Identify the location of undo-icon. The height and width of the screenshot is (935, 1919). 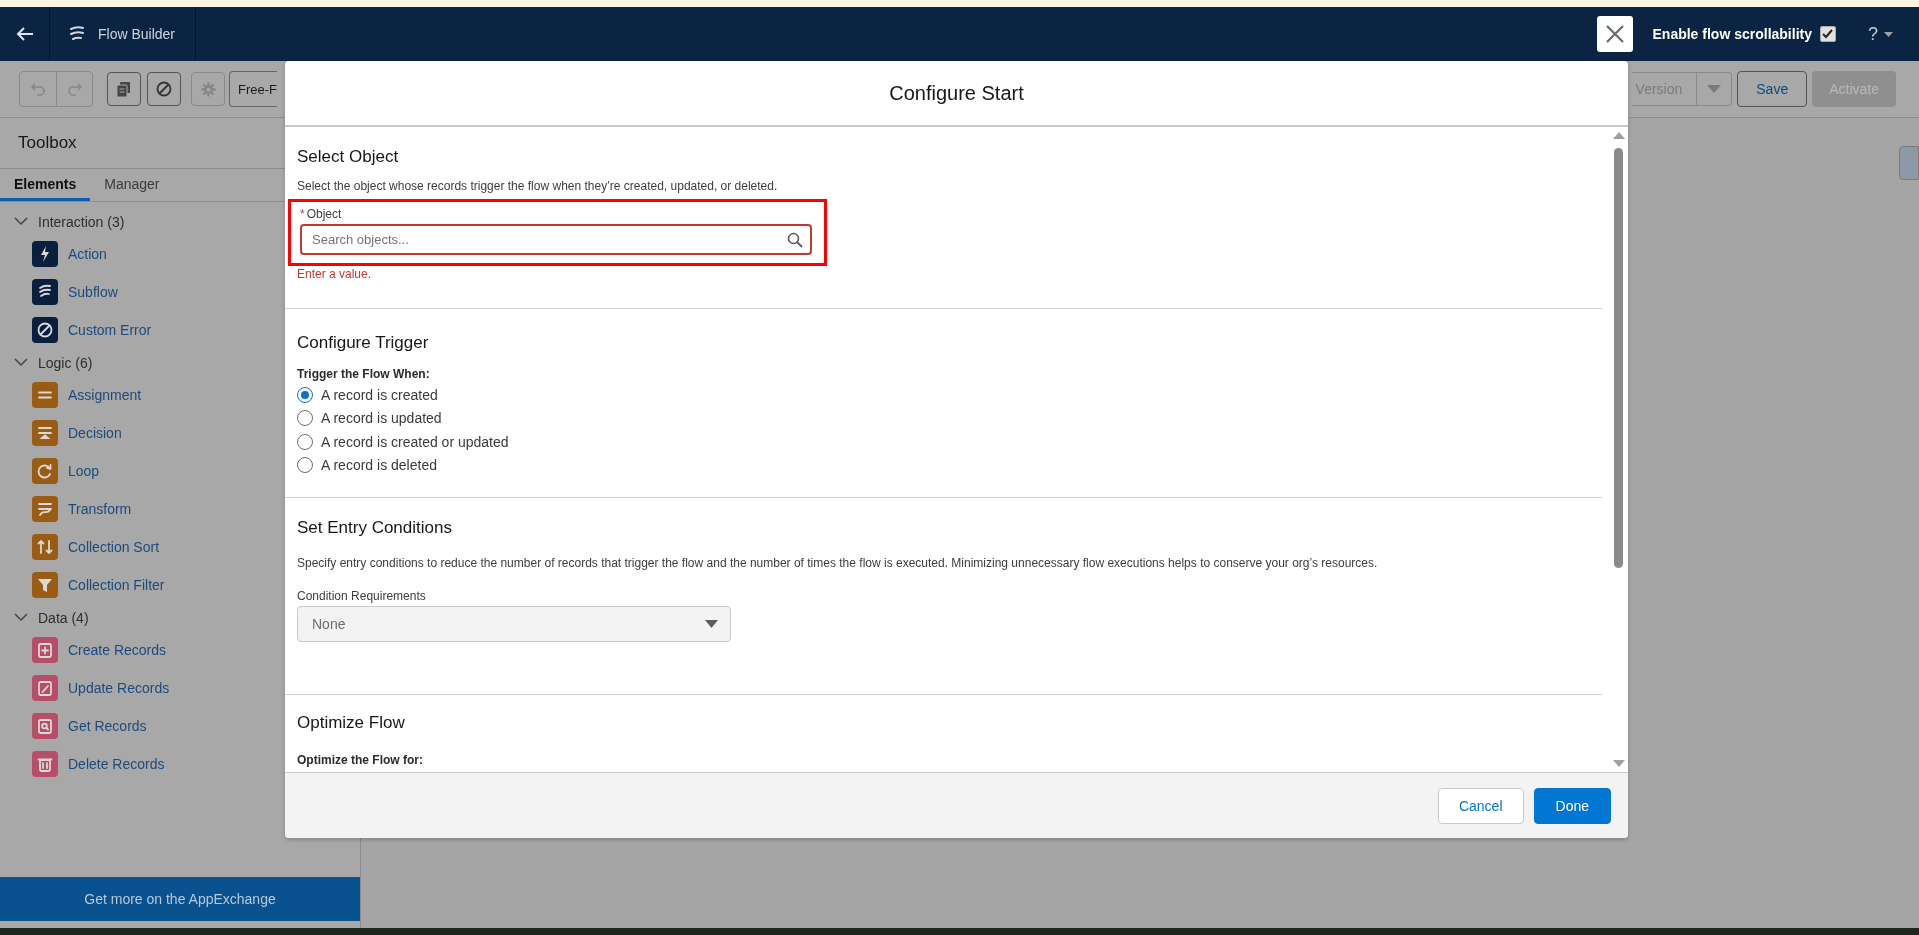
(38, 89).